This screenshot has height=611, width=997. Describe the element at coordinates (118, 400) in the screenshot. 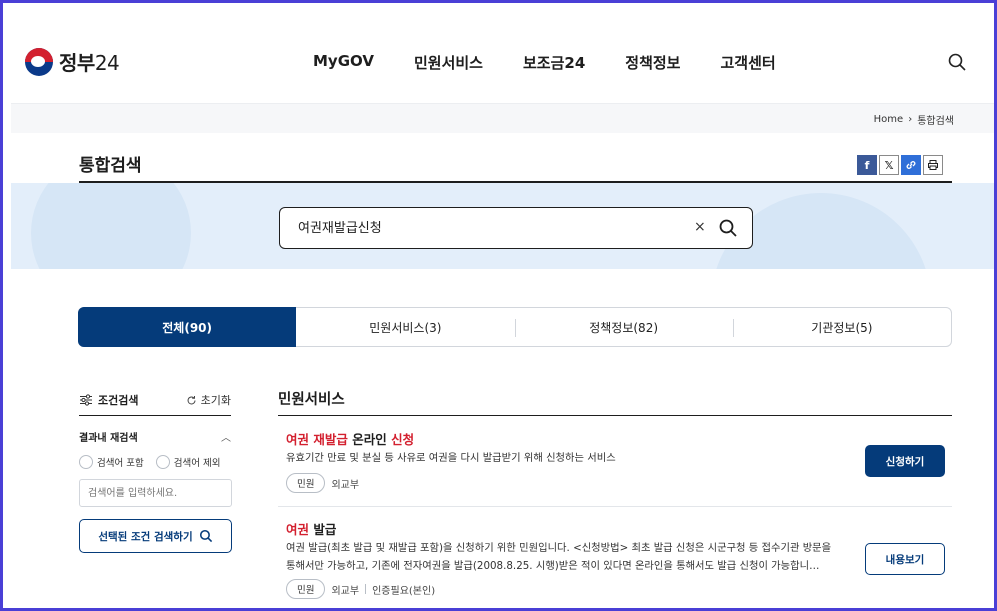

I see `filter-title: 조건검색` at that location.